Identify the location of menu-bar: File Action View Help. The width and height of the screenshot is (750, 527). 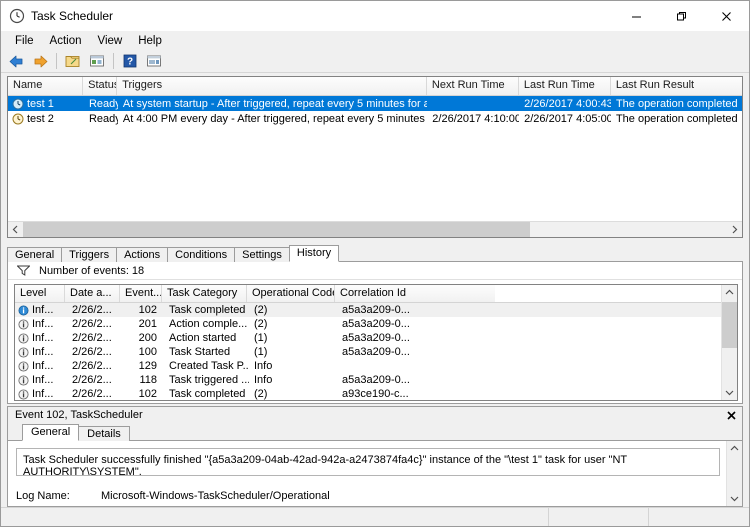
(375, 40).